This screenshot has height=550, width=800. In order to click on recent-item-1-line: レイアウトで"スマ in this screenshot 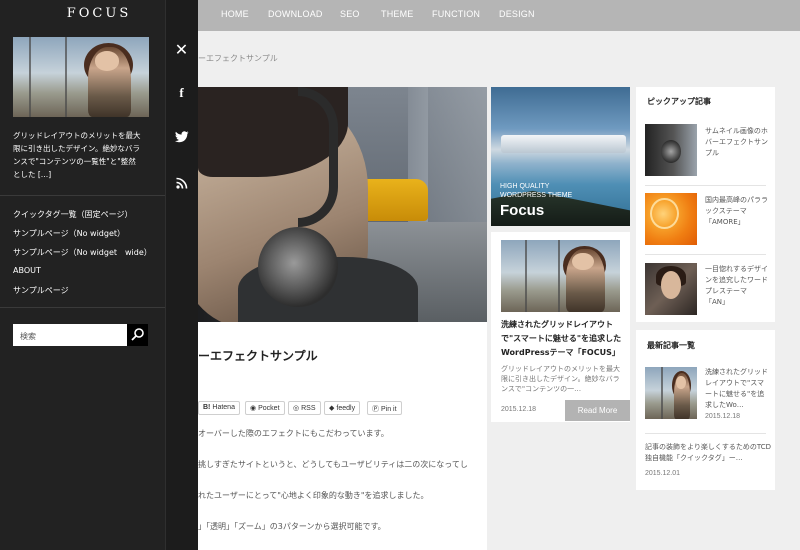, I will do `click(734, 383)`.